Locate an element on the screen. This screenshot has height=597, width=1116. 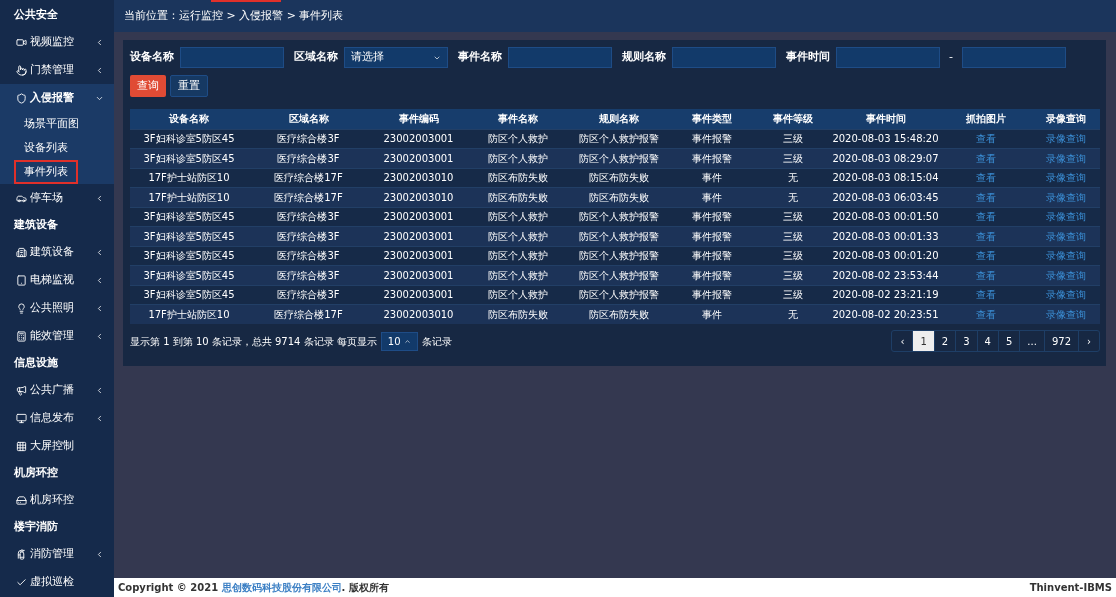
sidebar-item: 公共照明 is located at coordinates (57, 308).